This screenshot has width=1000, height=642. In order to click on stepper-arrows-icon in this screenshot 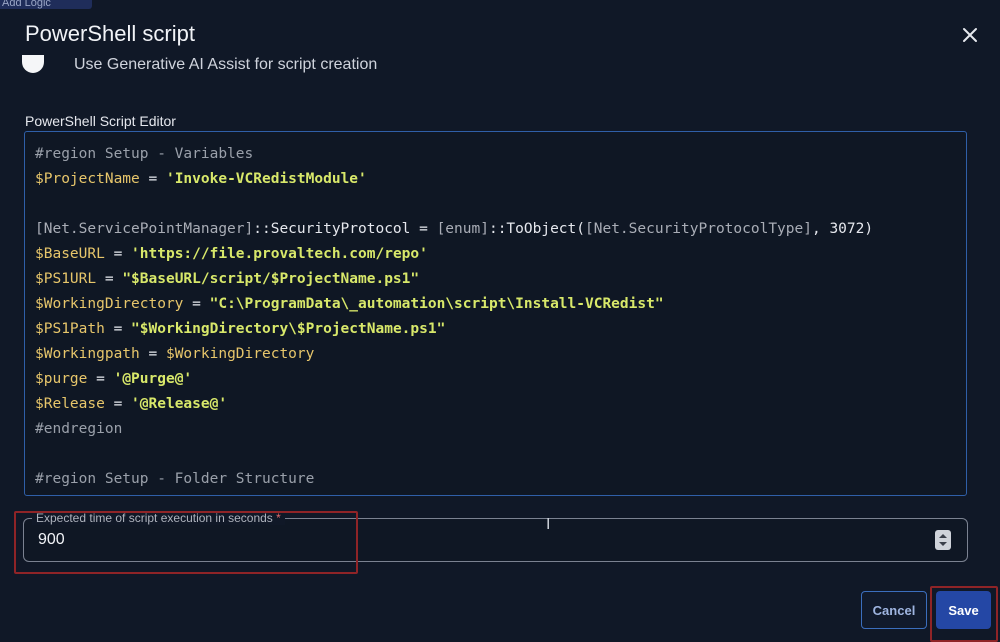, I will do `click(943, 540)`.